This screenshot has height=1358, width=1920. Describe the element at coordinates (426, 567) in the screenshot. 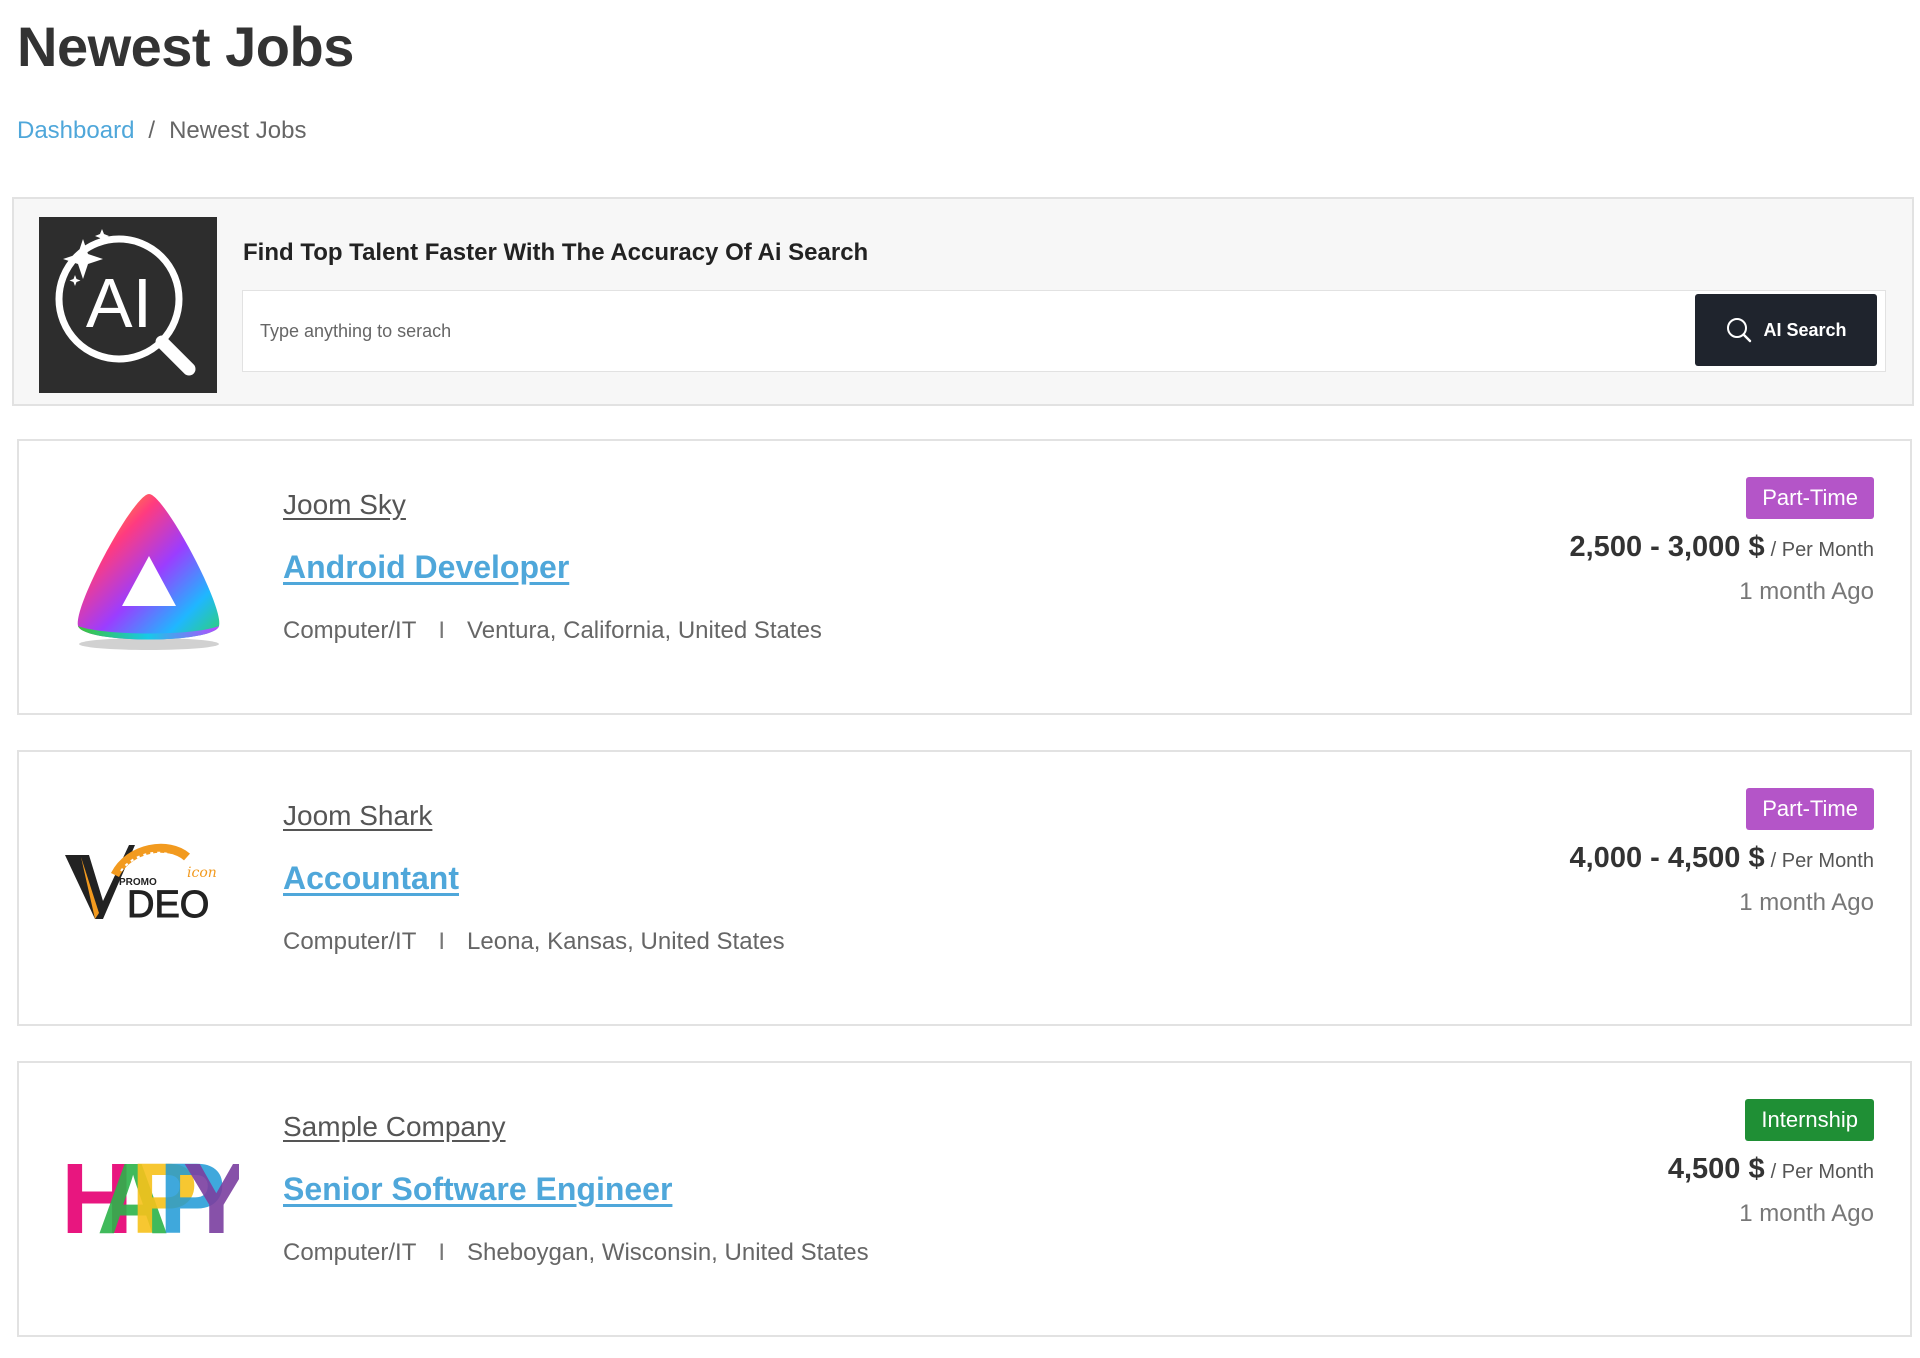

I see `job-title-link: Android Developer` at that location.